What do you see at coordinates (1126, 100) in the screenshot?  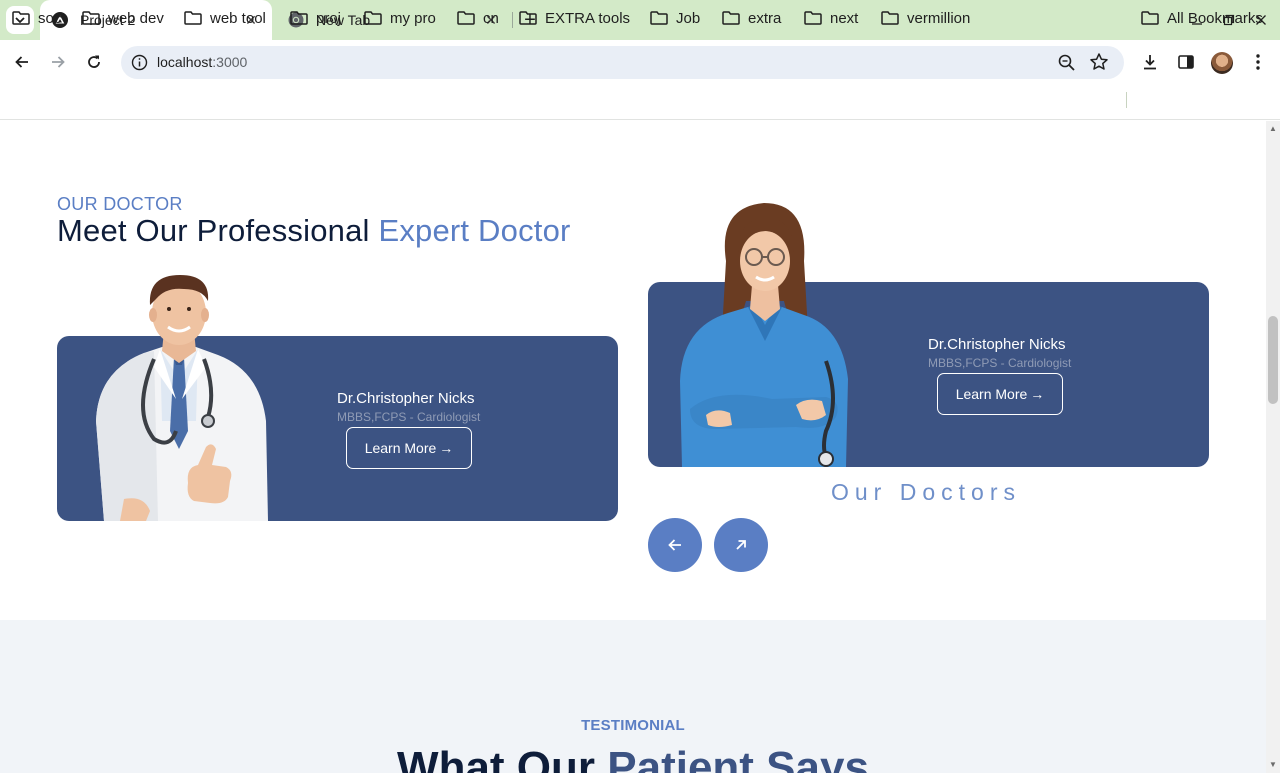 I see `bookmarks-separator` at bounding box center [1126, 100].